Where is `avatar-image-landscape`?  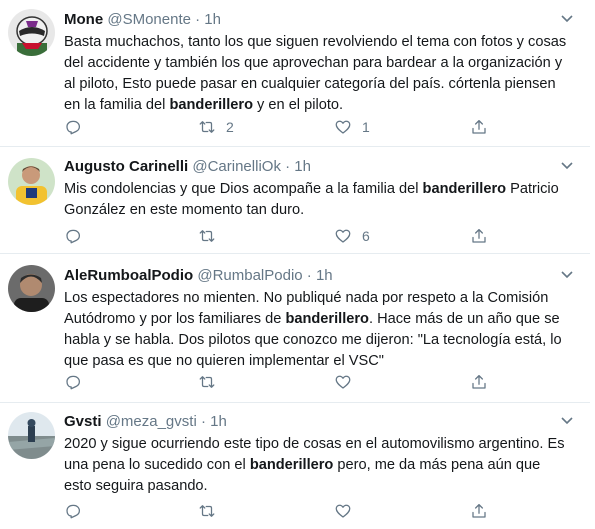
avatar-image-landscape is located at coordinates (31, 435).